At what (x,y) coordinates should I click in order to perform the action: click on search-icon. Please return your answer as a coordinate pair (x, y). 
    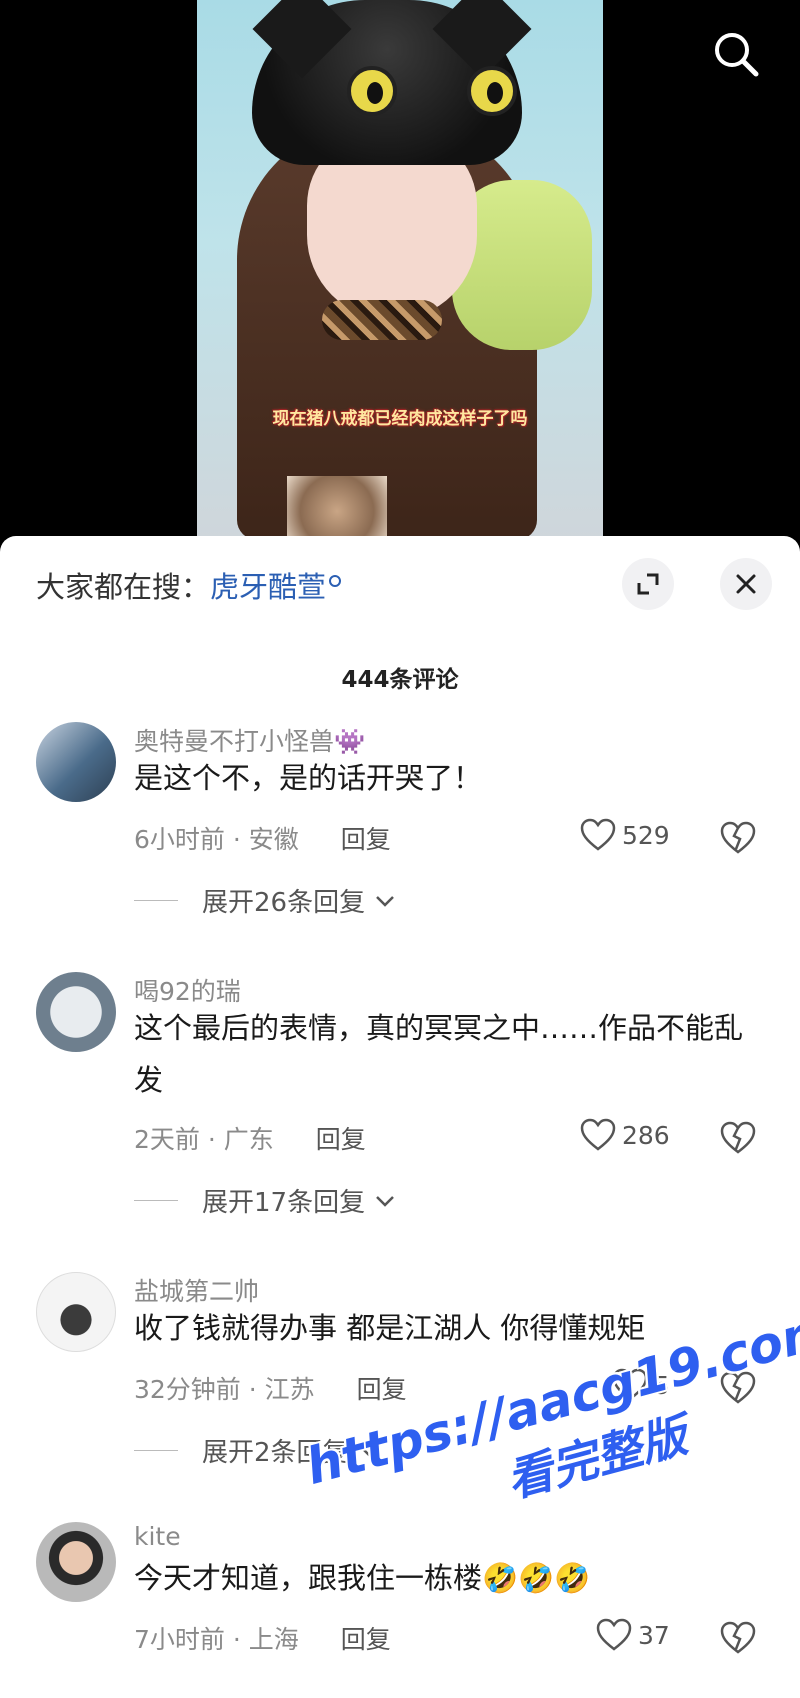
    Looking at the image, I should click on (737, 55).